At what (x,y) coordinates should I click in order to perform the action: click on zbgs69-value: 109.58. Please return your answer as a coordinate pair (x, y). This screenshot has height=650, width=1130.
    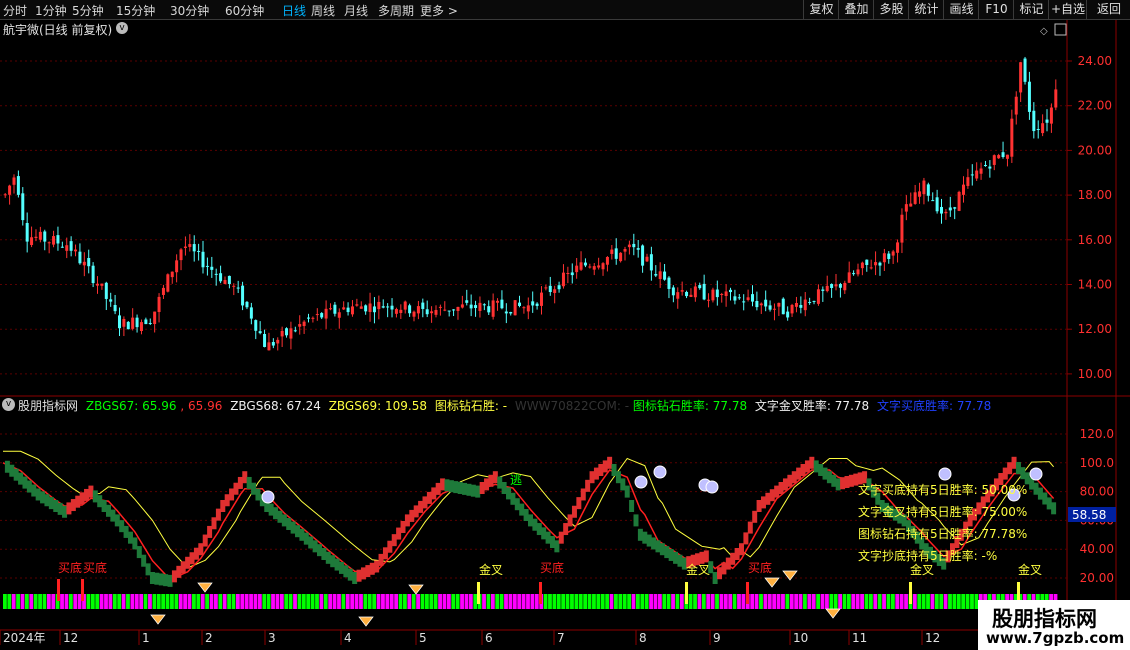
    Looking at the image, I should click on (406, 406).